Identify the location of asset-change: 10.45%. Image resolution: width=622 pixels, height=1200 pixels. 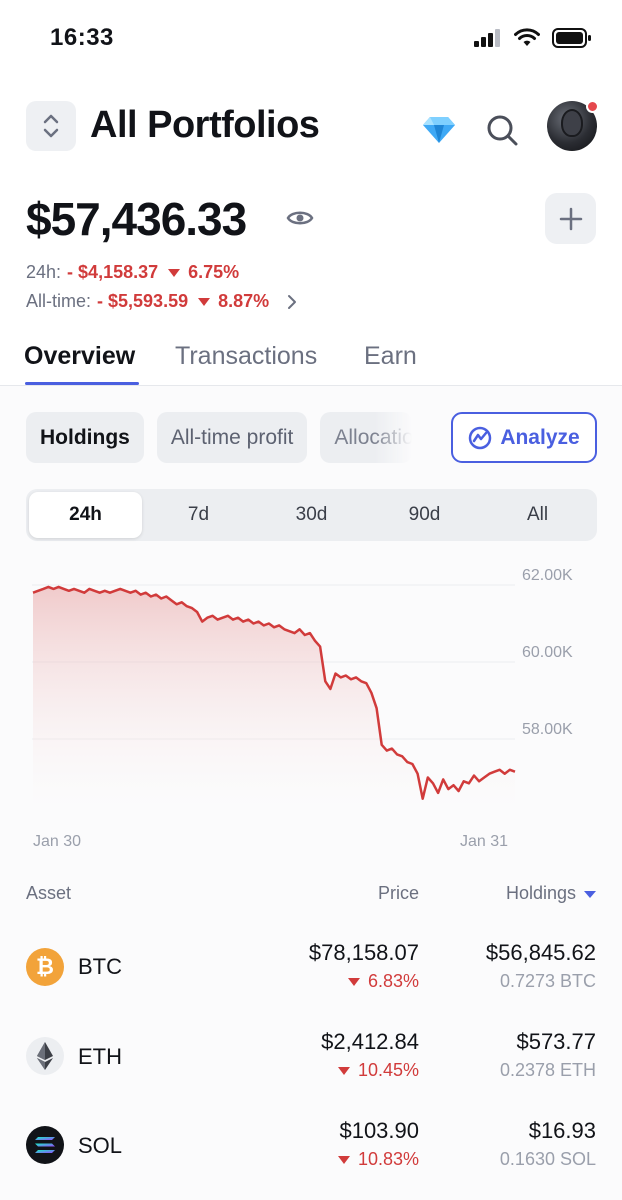
(376, 1070).